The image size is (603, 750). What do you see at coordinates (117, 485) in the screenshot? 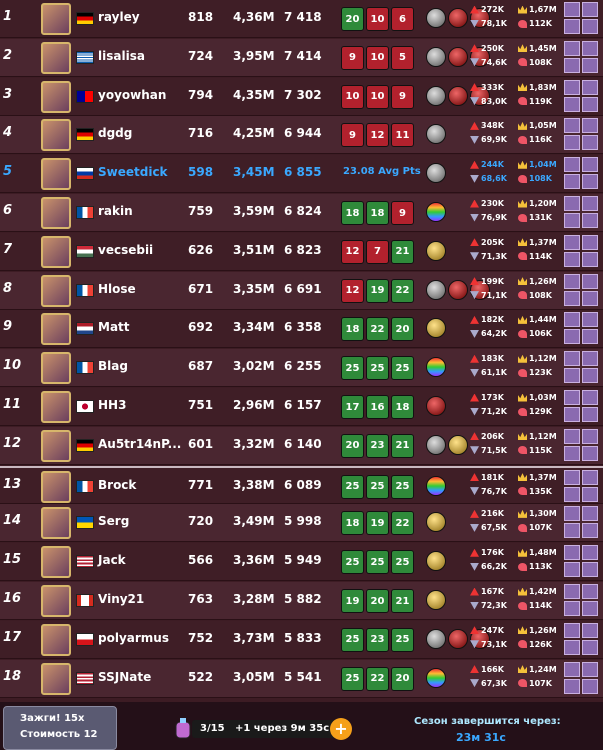
I see `player-name: Brock` at bounding box center [117, 485].